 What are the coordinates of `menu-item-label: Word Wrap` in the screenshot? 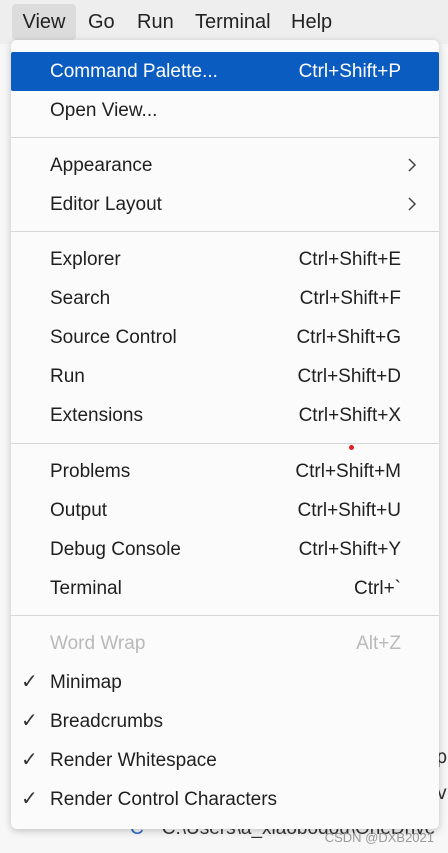 It's located at (98, 643).